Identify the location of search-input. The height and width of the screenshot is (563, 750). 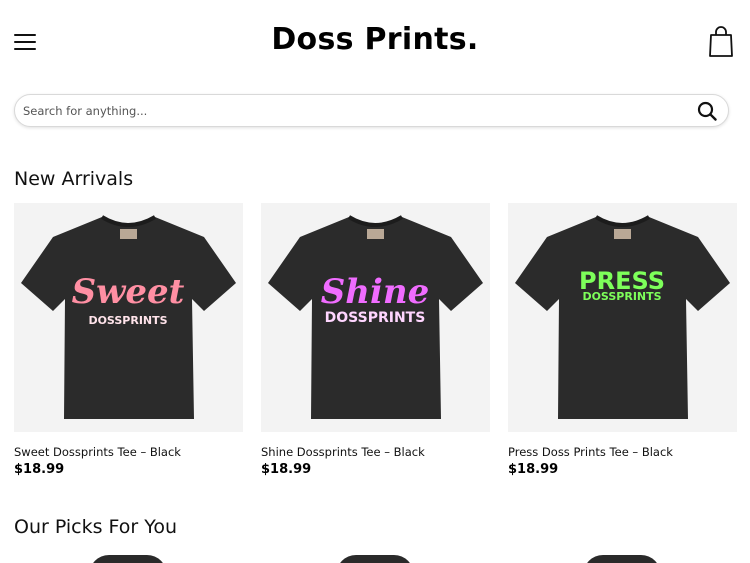
(348, 111).